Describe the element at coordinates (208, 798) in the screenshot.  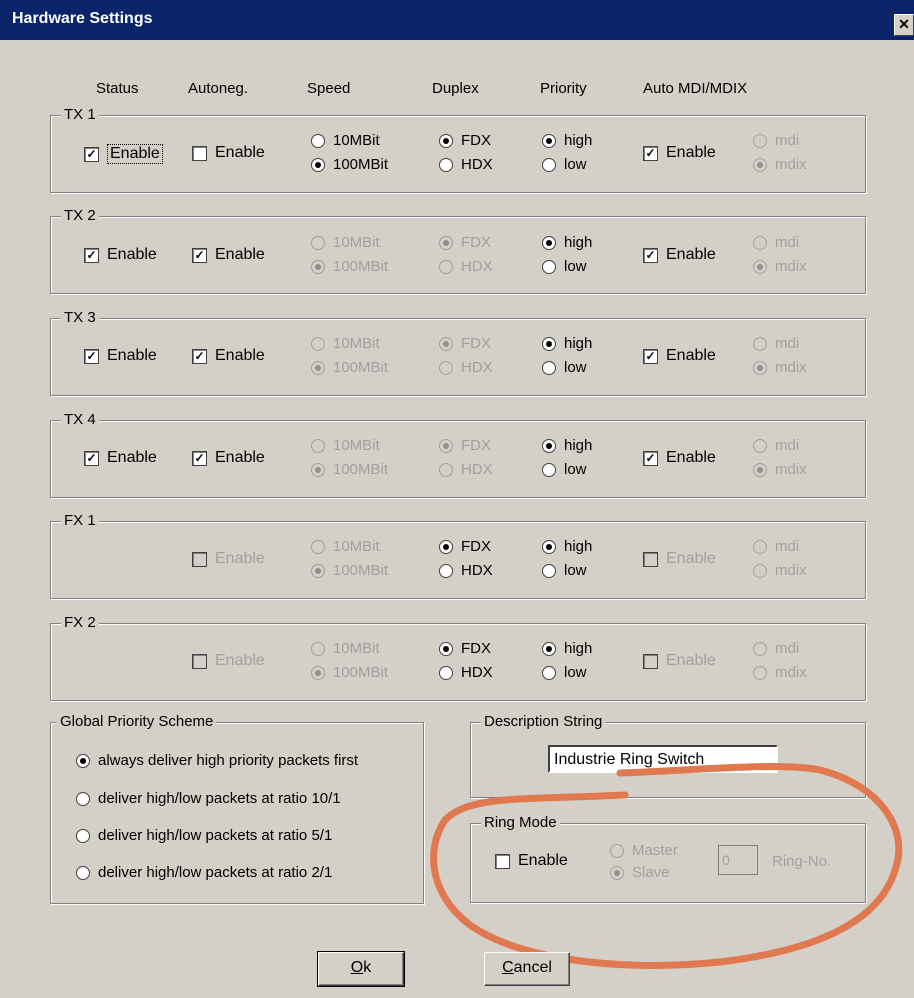
I see `priority-scheme-option: deliver high/low packets at ratio 10/1` at that location.